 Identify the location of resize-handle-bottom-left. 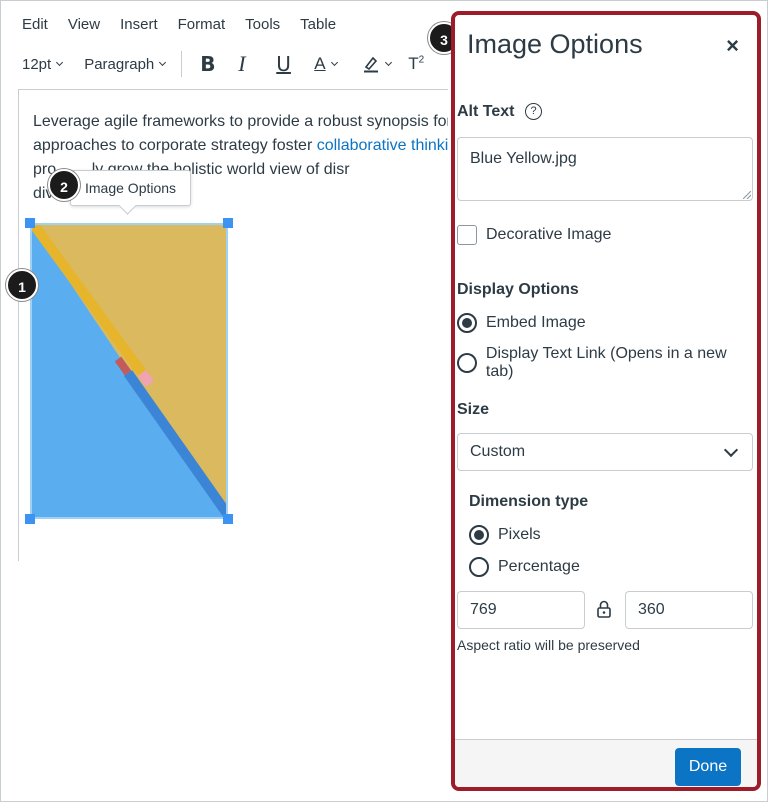
(30, 519).